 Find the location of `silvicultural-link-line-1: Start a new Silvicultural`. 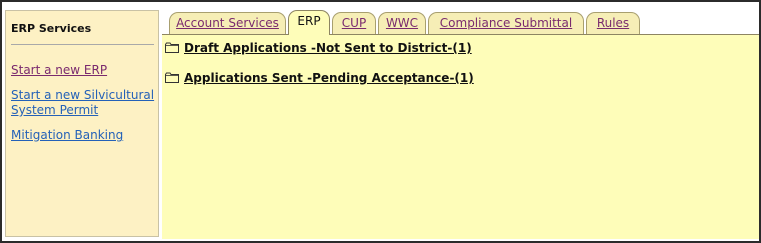

silvicultural-link-line-1: Start a new Silvicultural is located at coordinates (83, 95).